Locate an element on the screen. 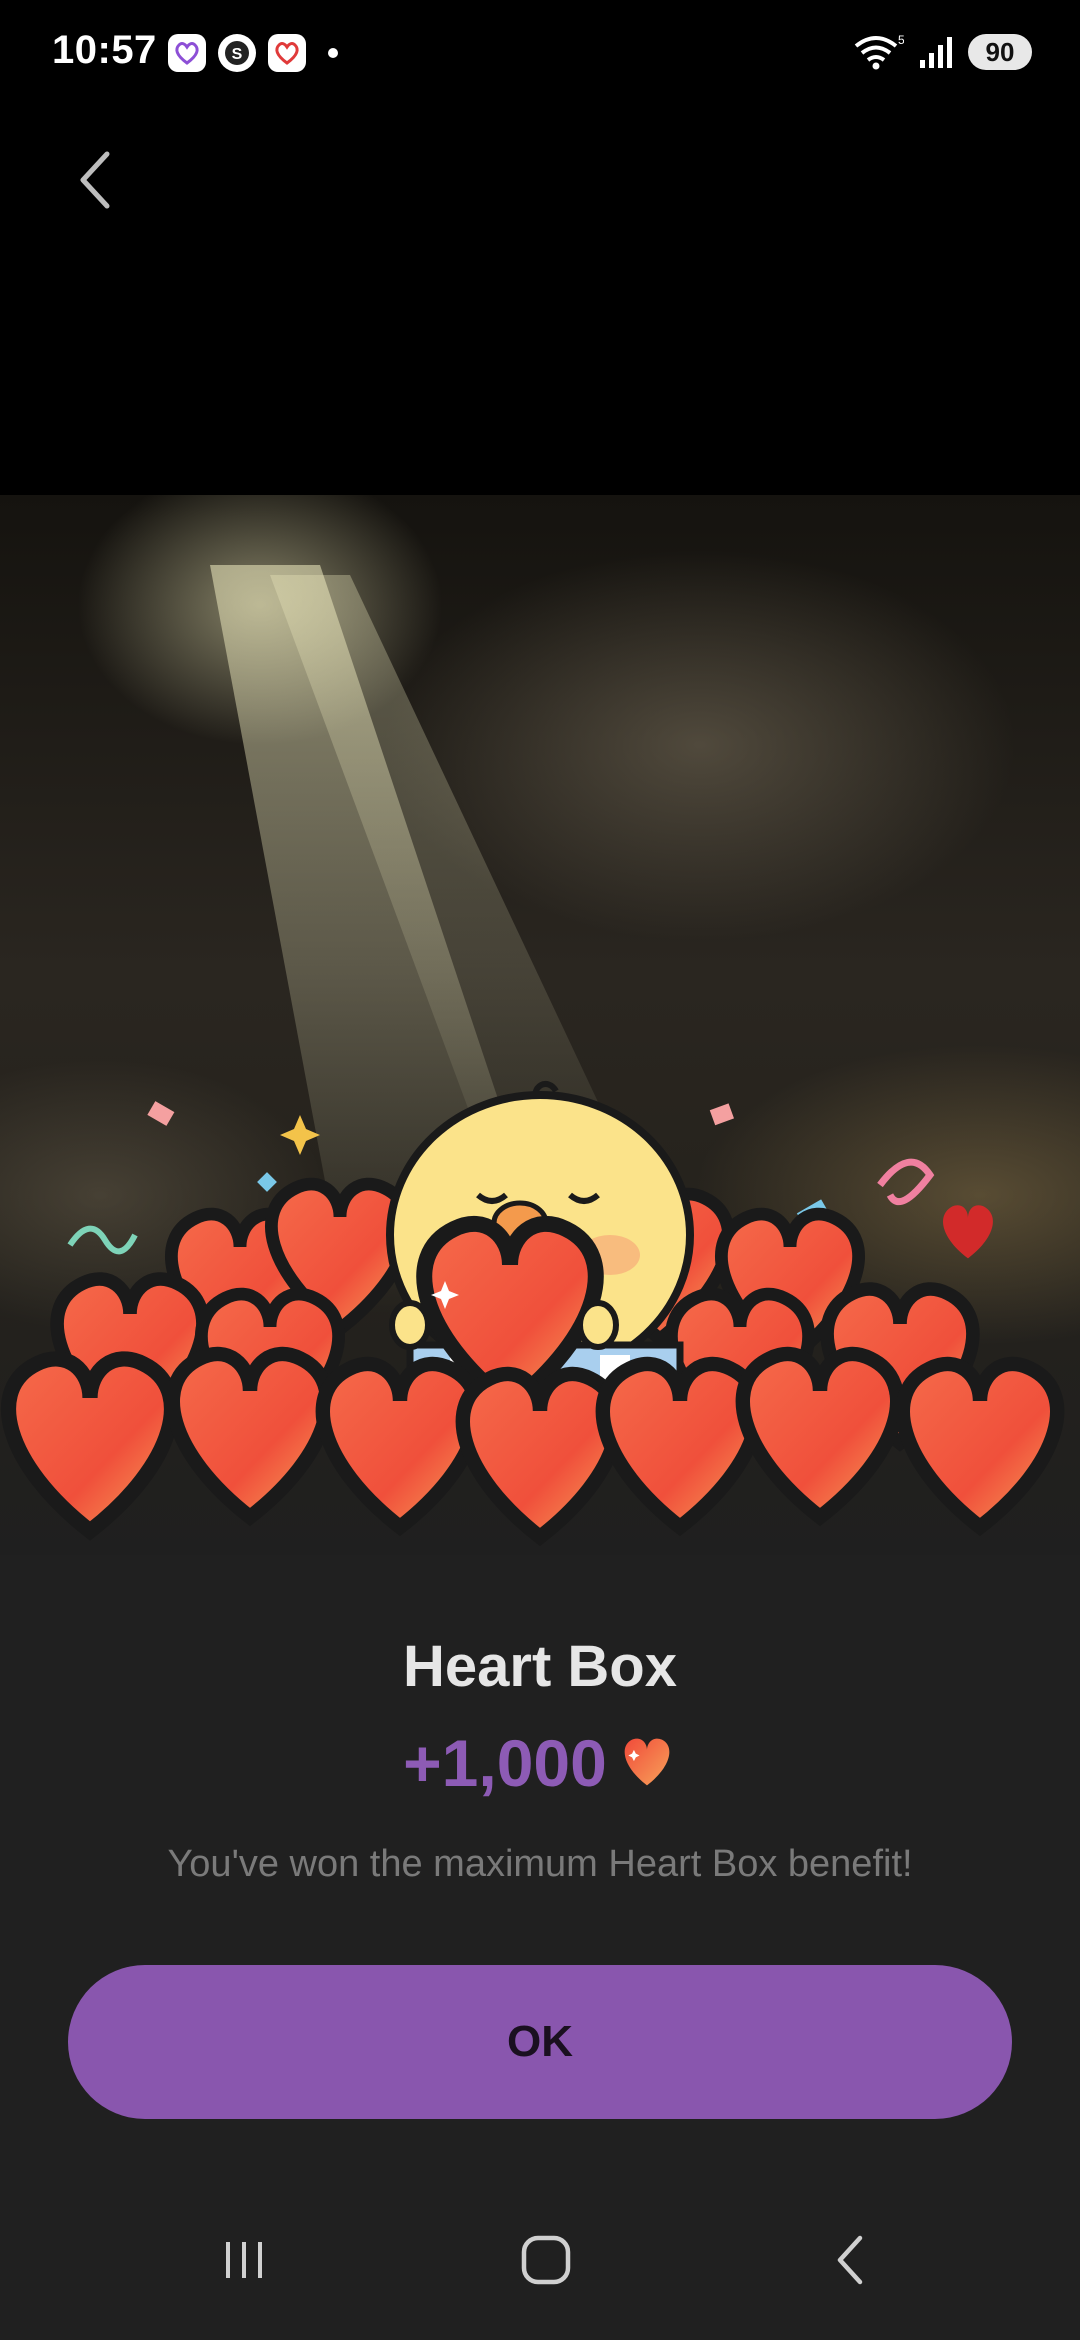 The height and width of the screenshot is (2340, 1080). system-nav-bar is located at coordinates (540, 2262).